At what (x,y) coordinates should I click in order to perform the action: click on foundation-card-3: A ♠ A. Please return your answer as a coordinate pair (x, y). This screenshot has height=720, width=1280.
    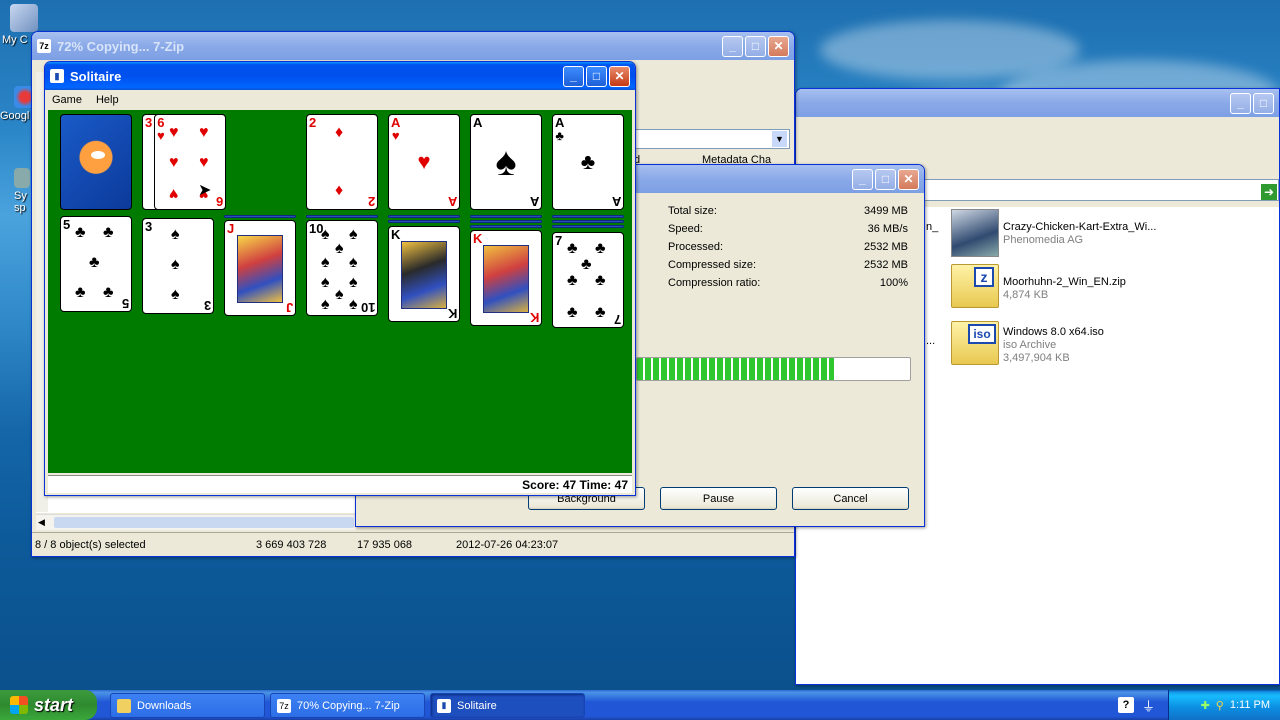
    Looking at the image, I should click on (506, 162).